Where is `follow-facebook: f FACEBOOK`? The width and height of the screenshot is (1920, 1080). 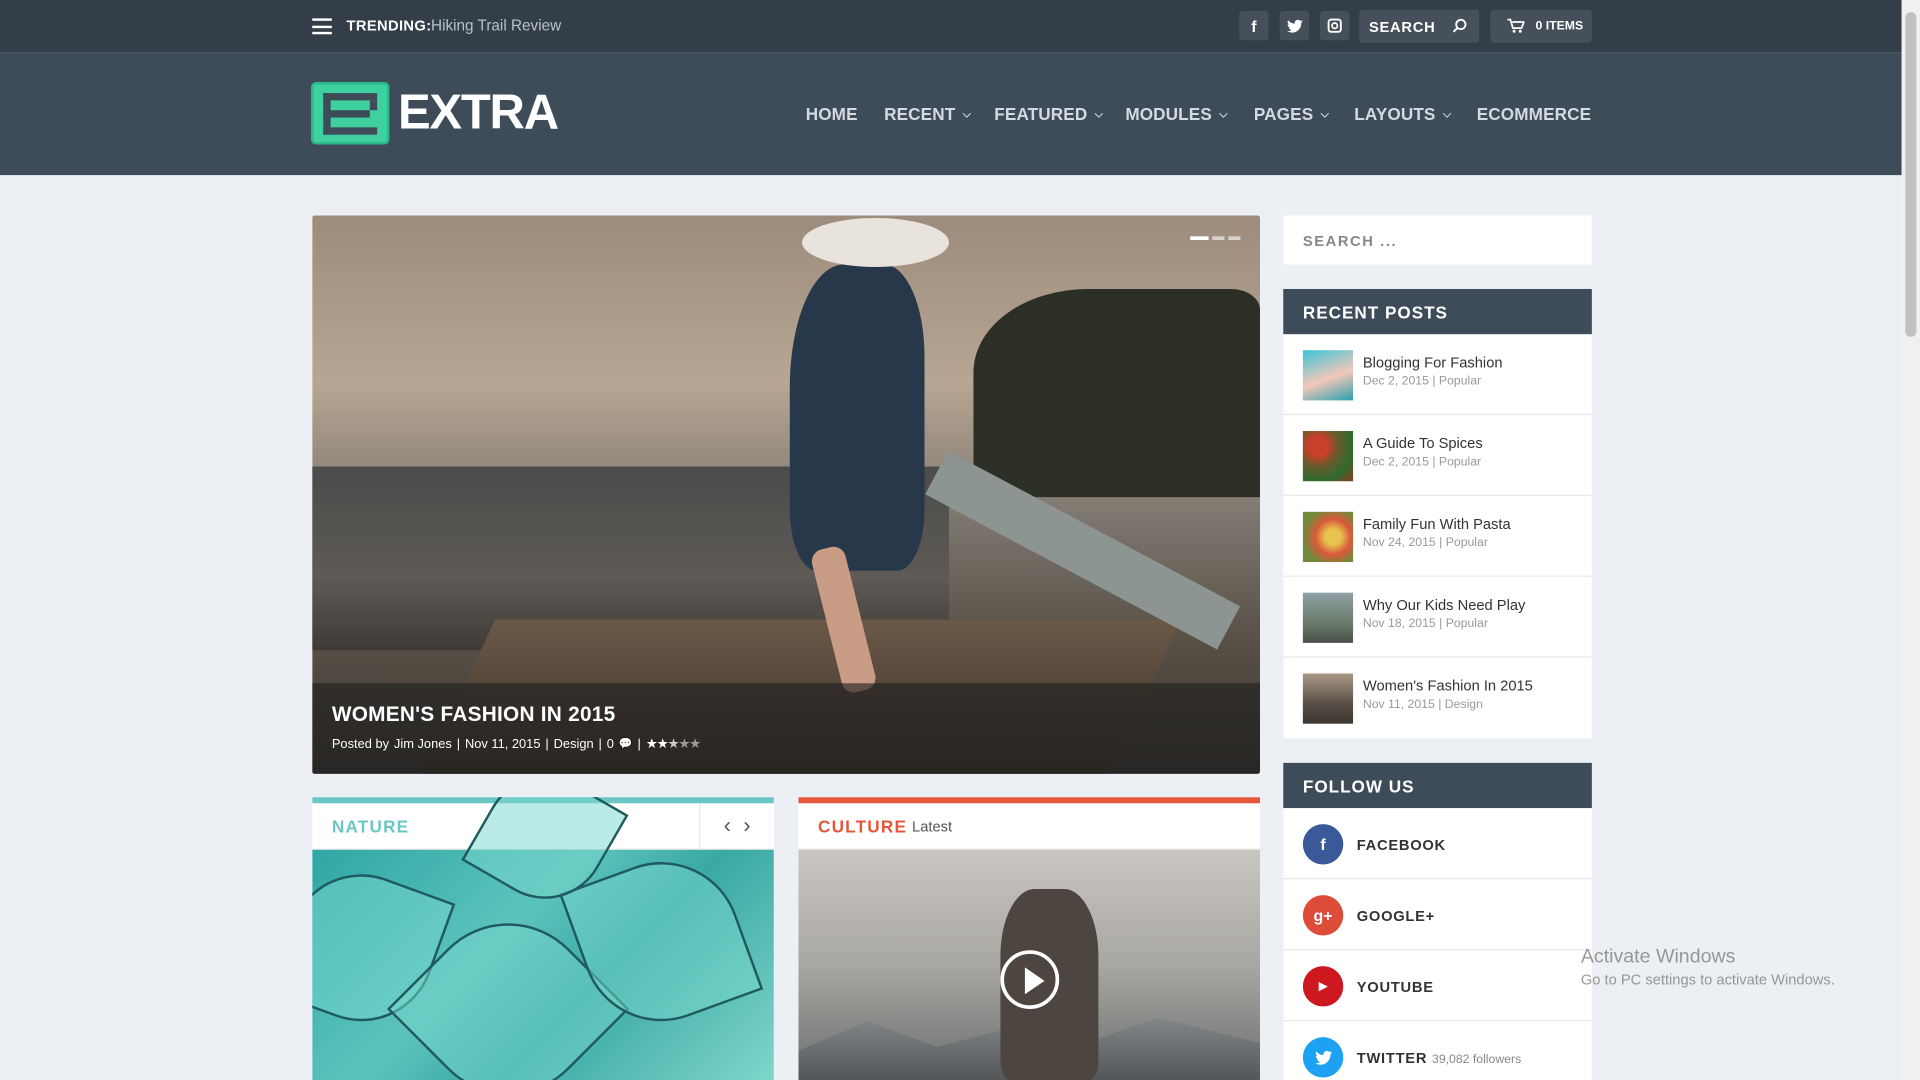
follow-facebook: f FACEBOOK is located at coordinates (1437, 844).